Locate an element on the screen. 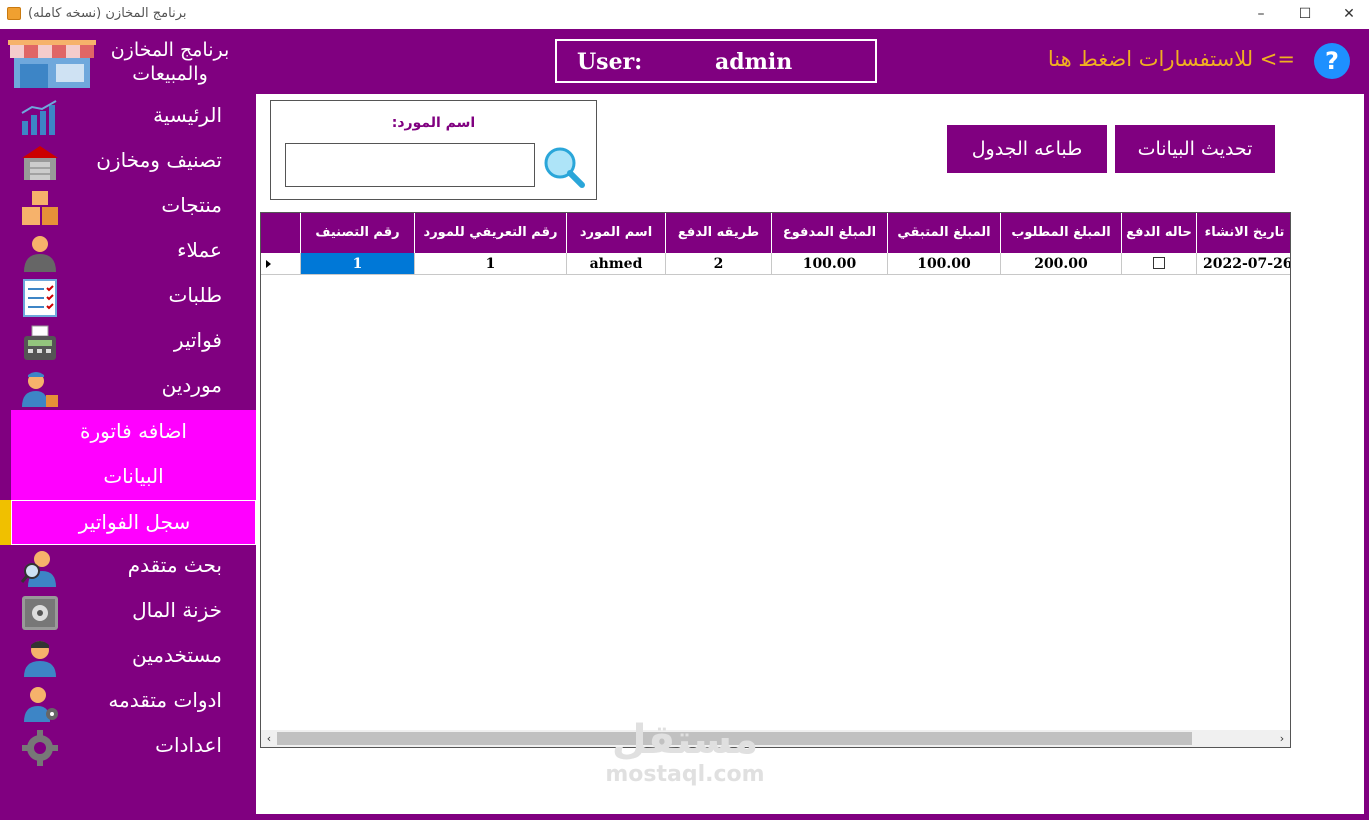 This screenshot has width=1369, height=820. sidebar-item-settings: اعدادات is located at coordinates (133, 747).